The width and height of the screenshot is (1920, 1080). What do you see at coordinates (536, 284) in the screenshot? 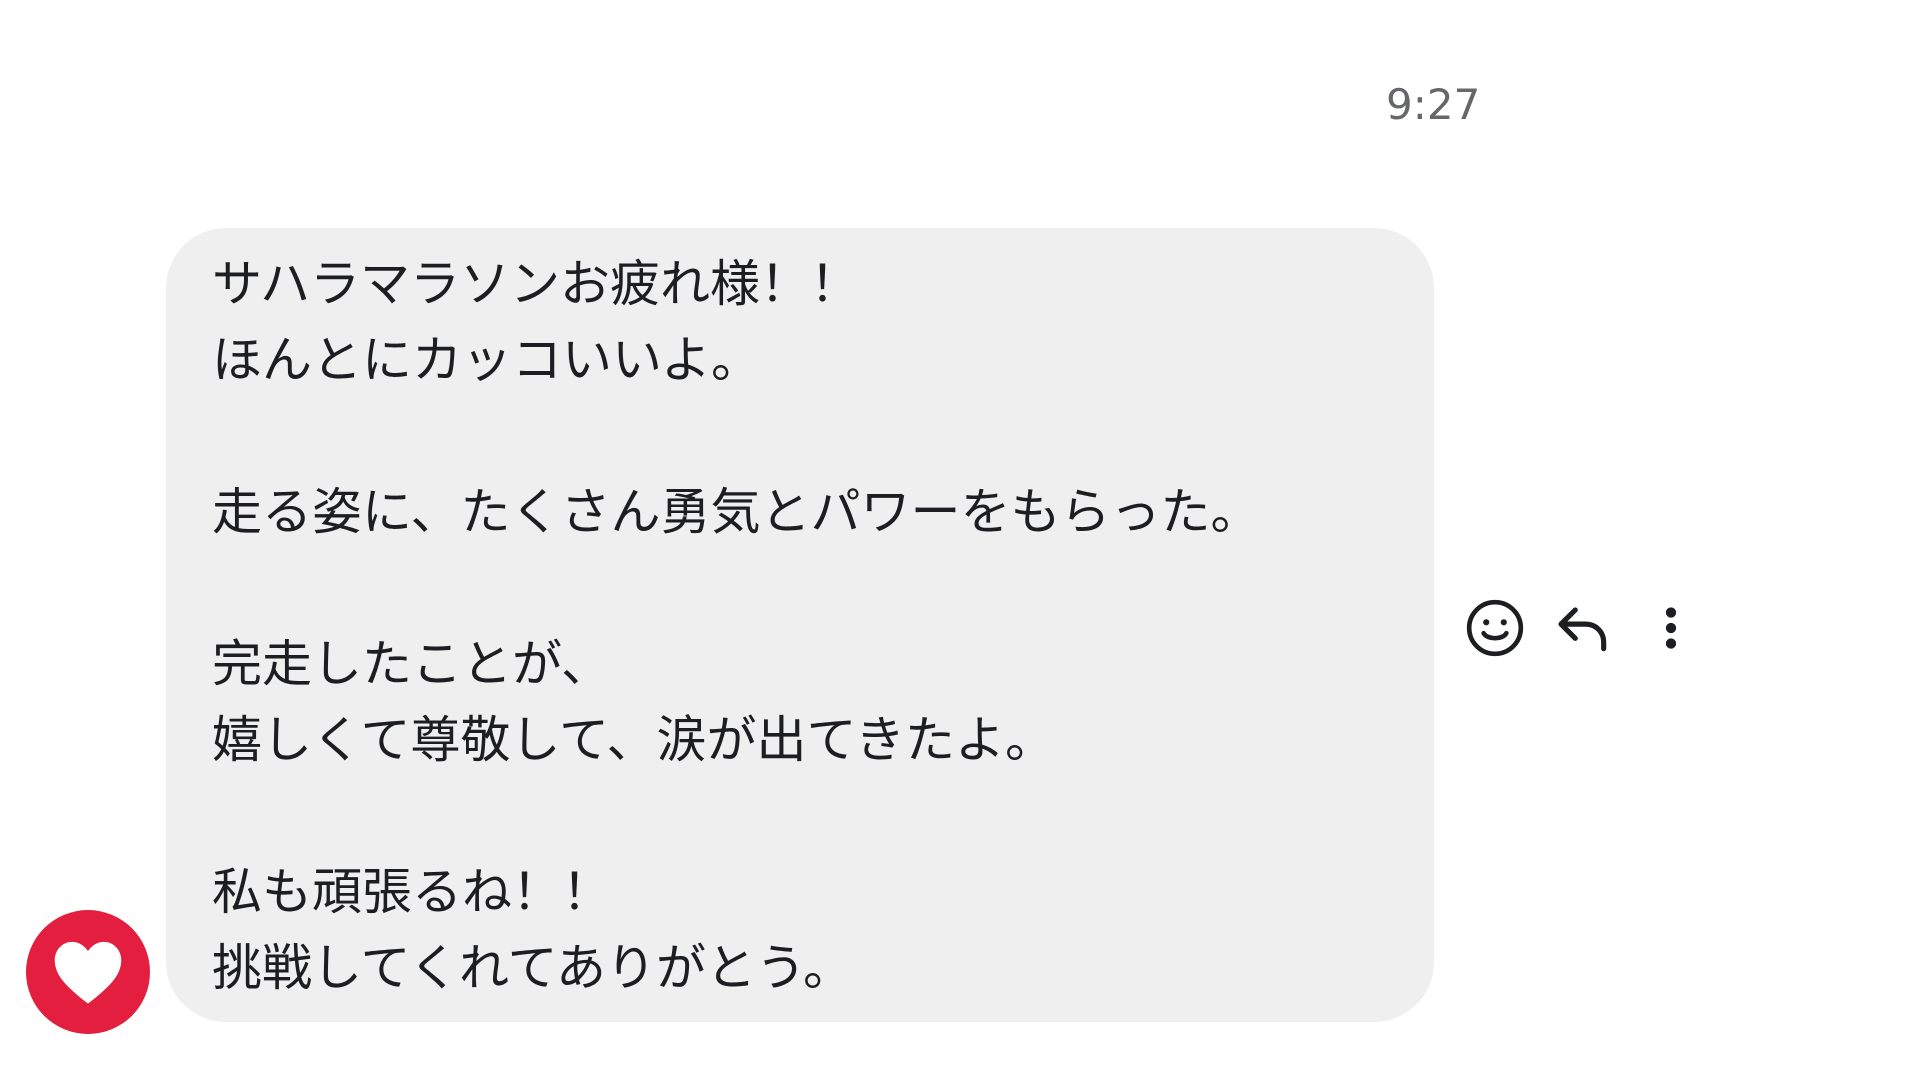
I see `message-line: サハラマラソンお疲れ様！！` at bounding box center [536, 284].